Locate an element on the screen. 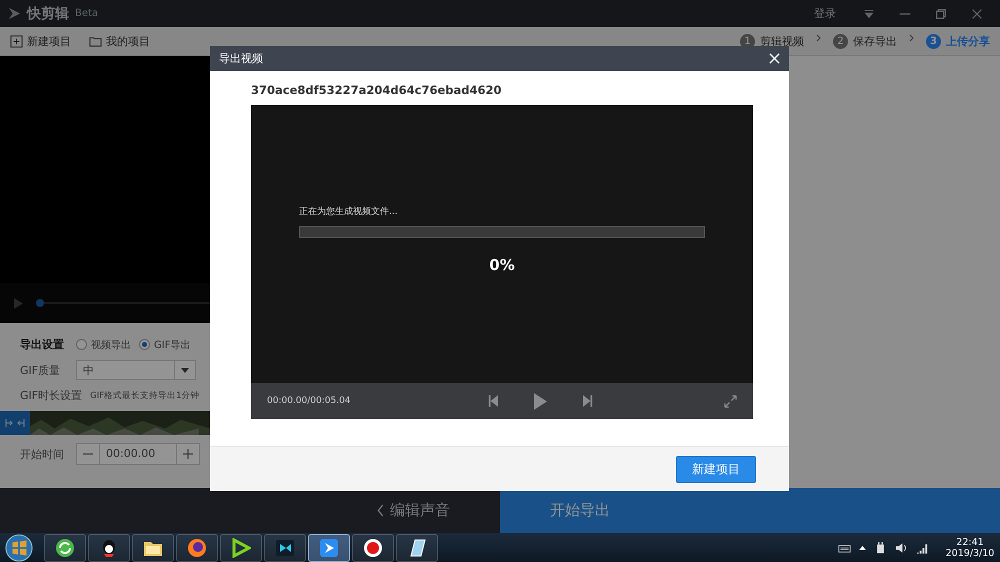  add-icon is located at coordinates (16, 41).